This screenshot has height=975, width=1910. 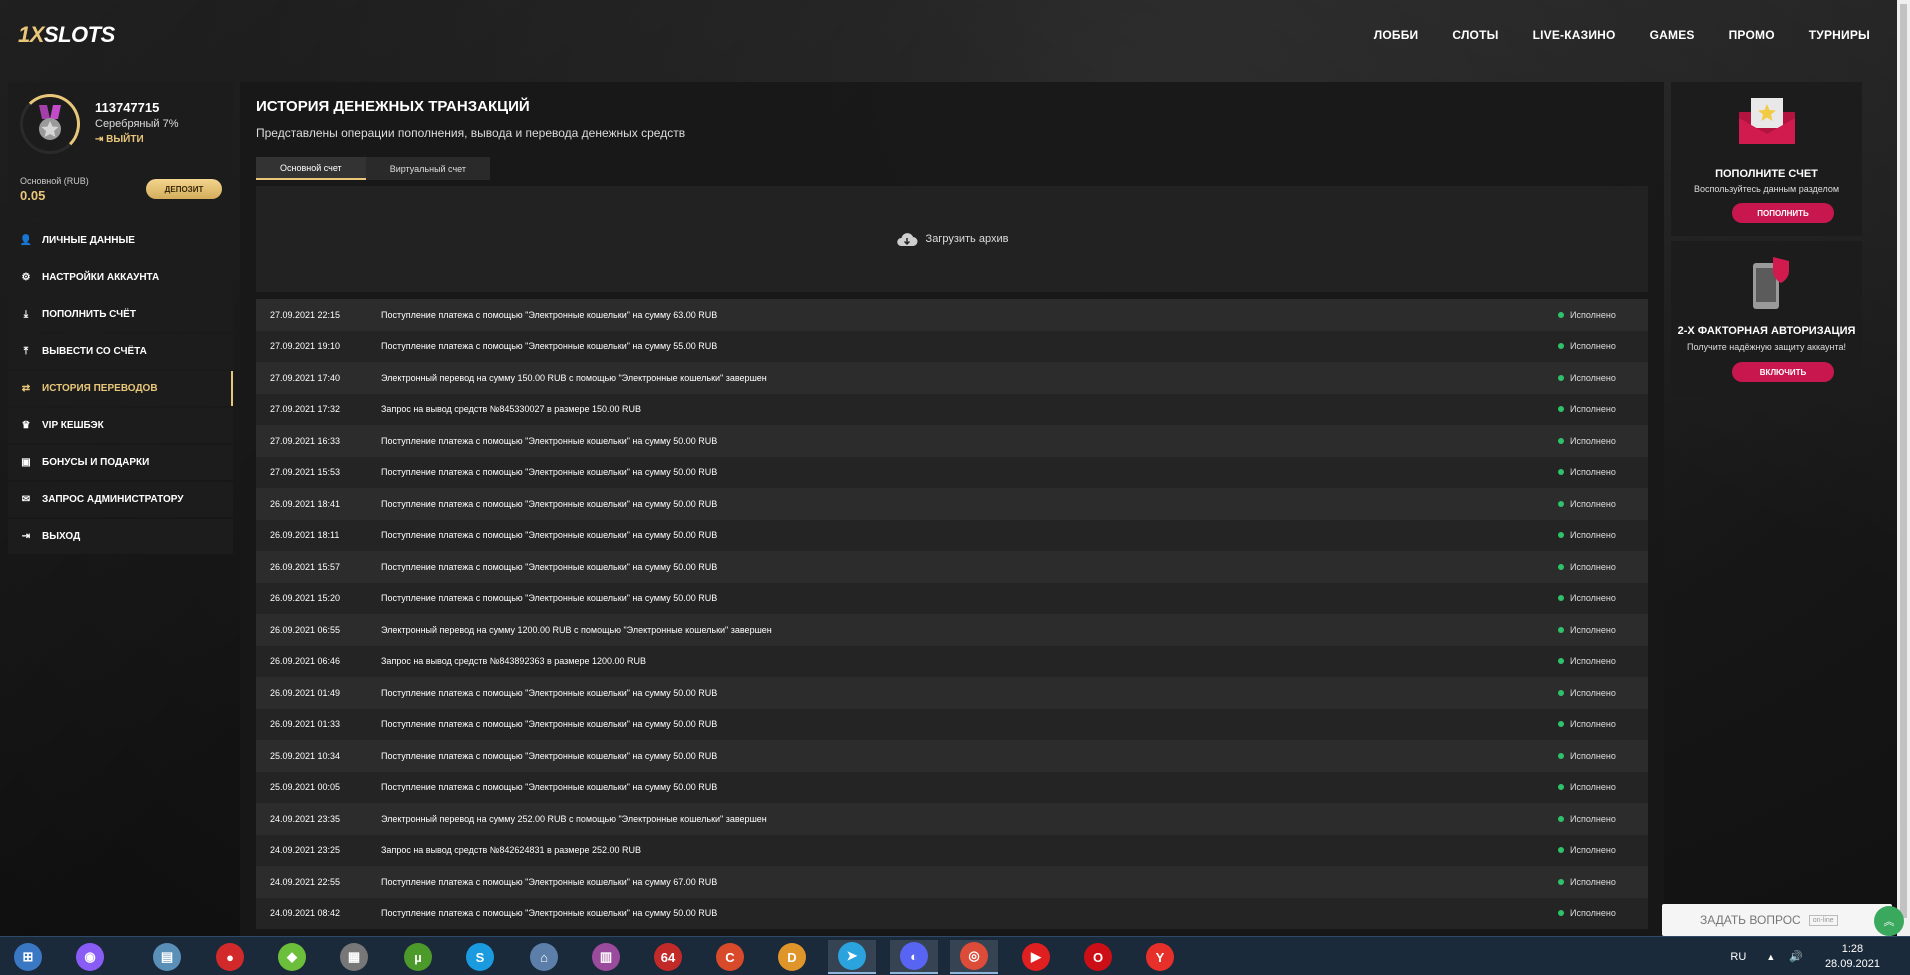 I want to click on phone-shield-icon, so click(x=1771, y=283).